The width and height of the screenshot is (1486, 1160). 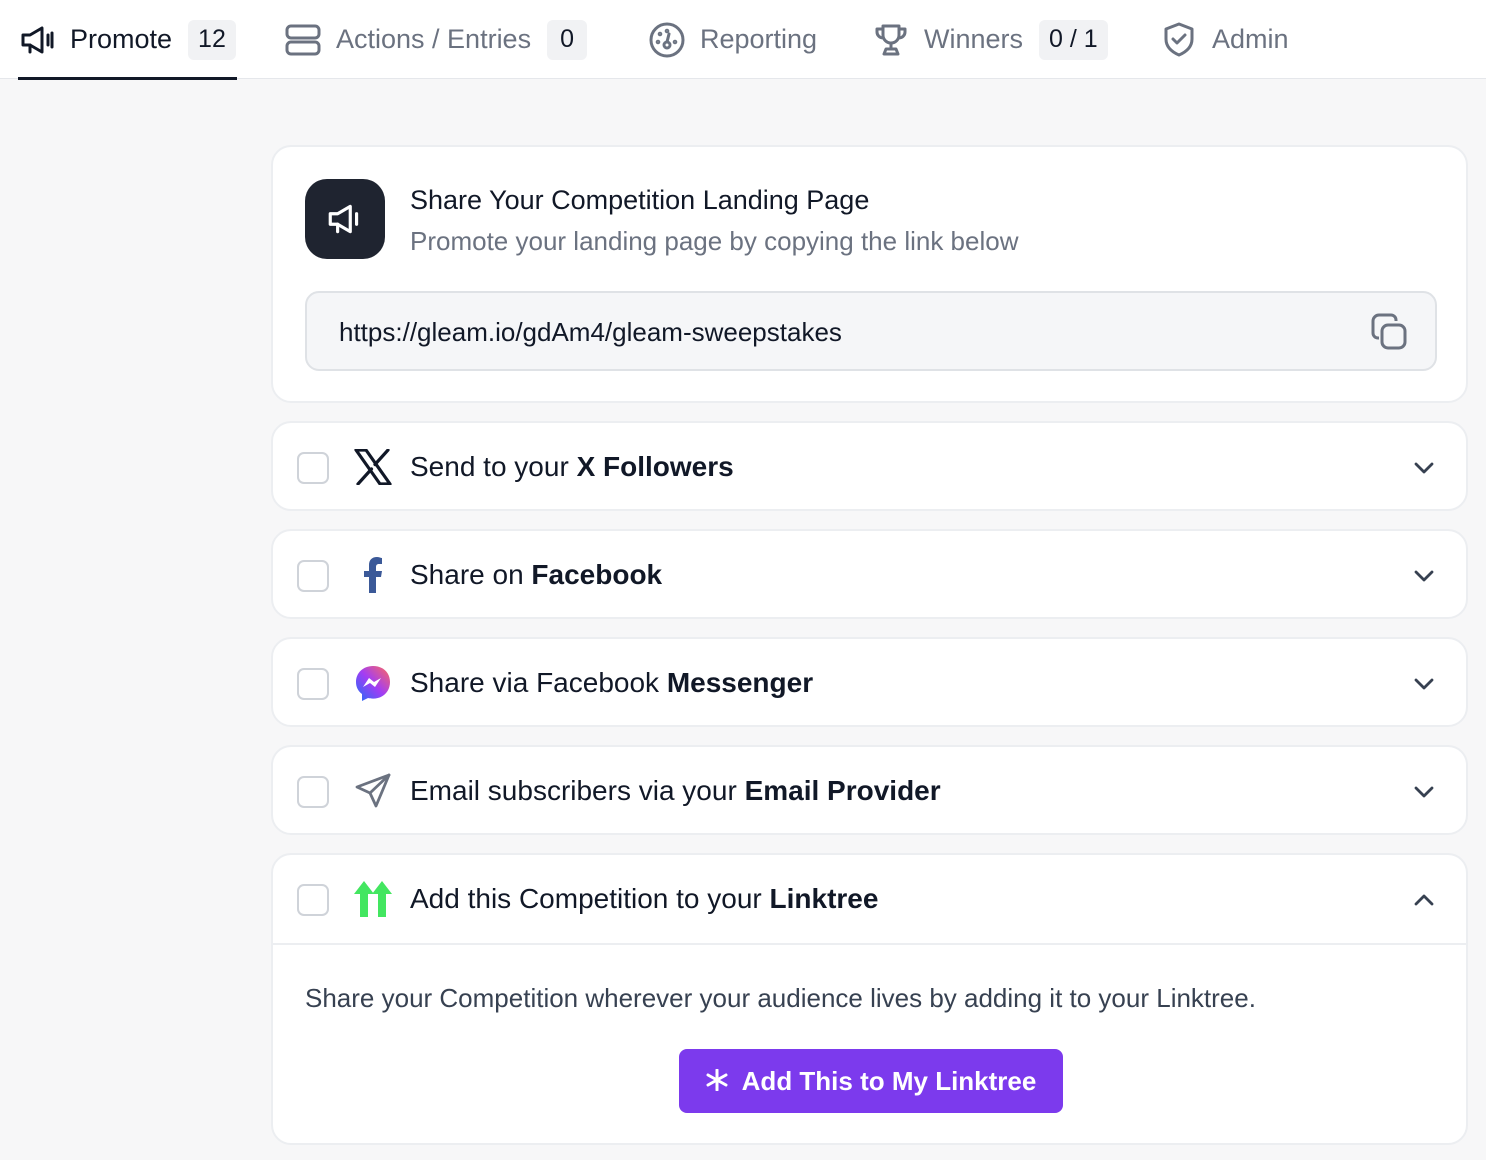 I want to click on accordion-header: Send to your X Followers, so click(x=869, y=467).